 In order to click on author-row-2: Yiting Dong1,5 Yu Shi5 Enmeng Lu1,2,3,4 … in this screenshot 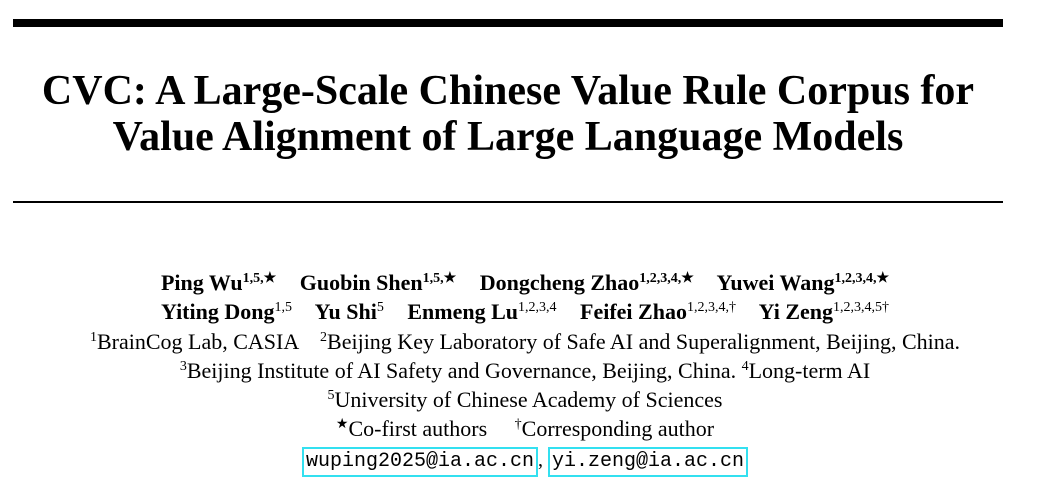, I will do `click(519, 311)`.